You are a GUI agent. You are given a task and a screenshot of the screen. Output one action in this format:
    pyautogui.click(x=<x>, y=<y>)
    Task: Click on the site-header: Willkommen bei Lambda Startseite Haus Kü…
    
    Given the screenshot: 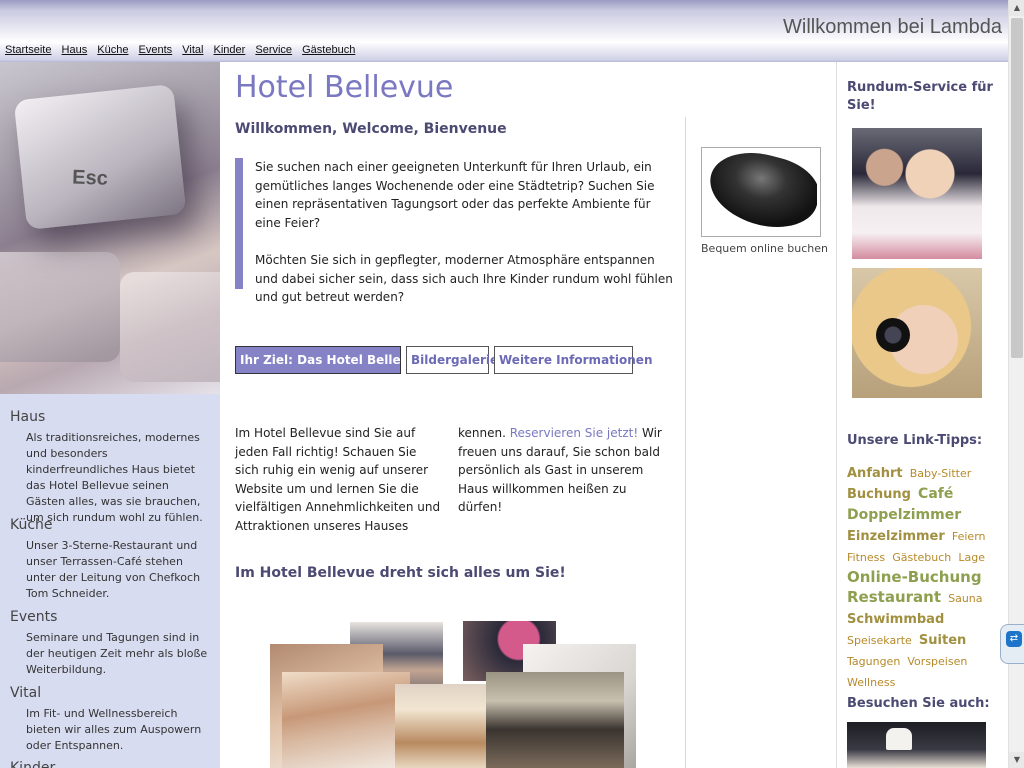 What is the action you would take?
    pyautogui.click(x=504, y=31)
    